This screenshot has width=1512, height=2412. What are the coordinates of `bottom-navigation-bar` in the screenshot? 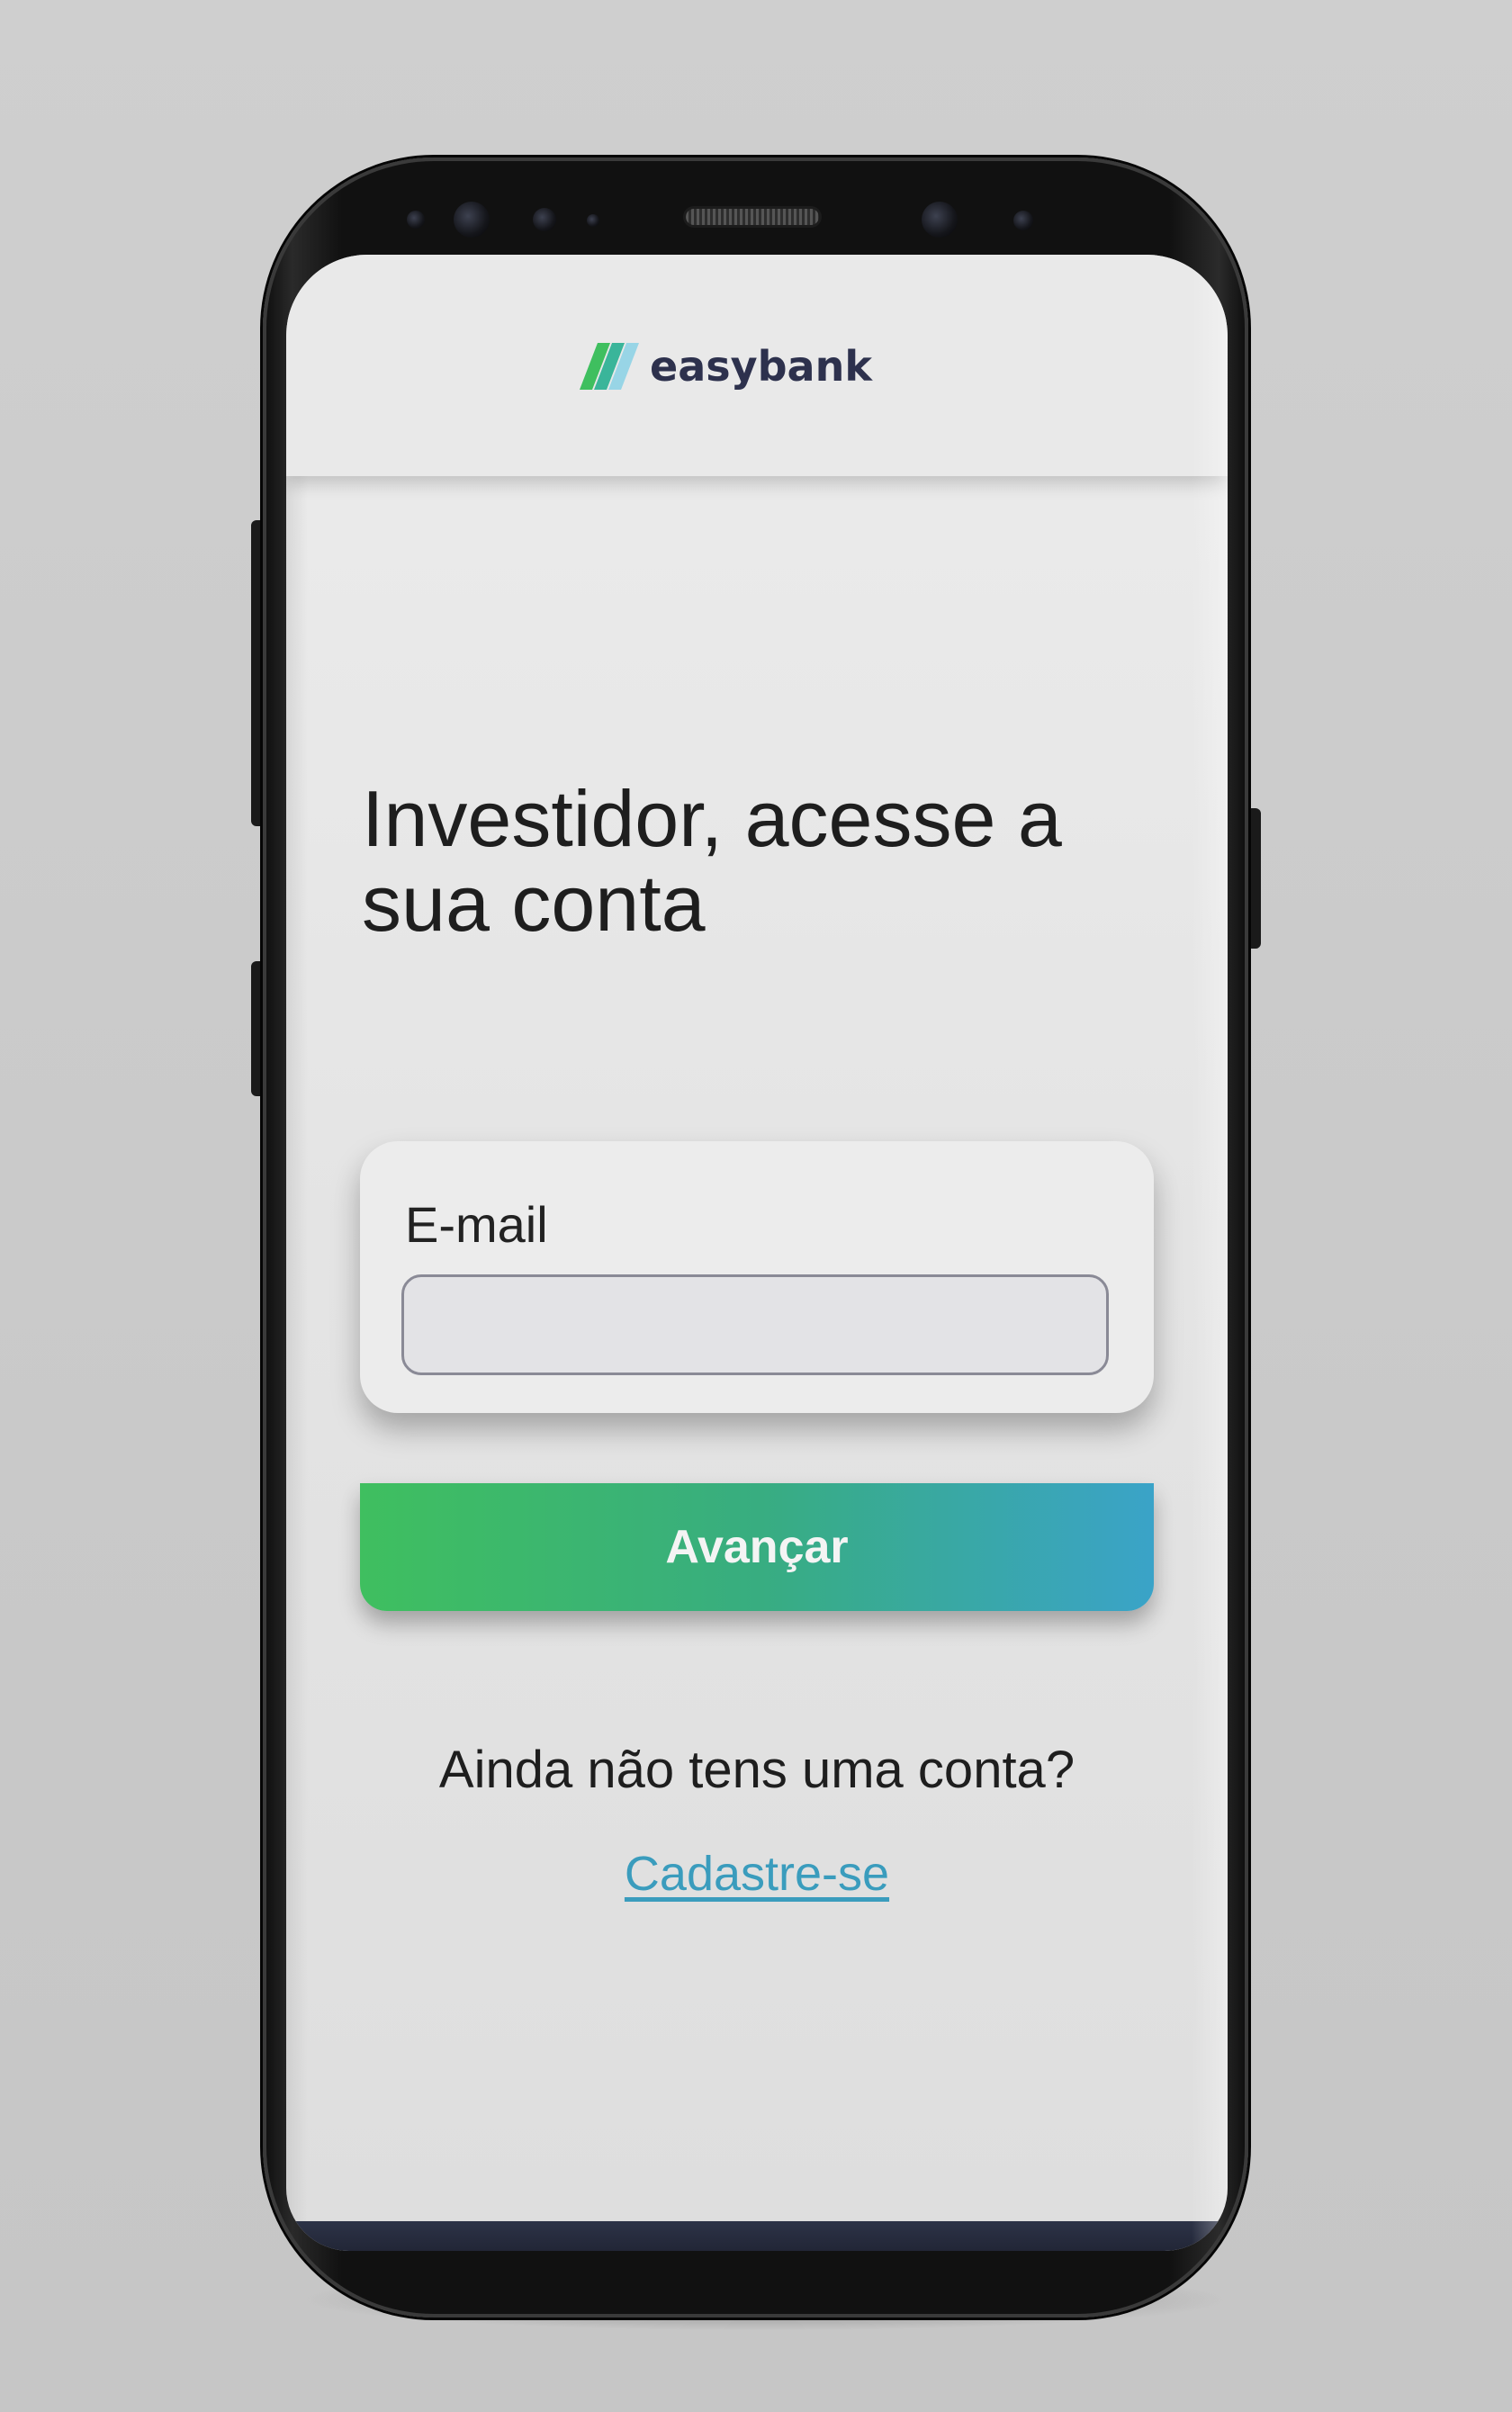 It's located at (757, 2236).